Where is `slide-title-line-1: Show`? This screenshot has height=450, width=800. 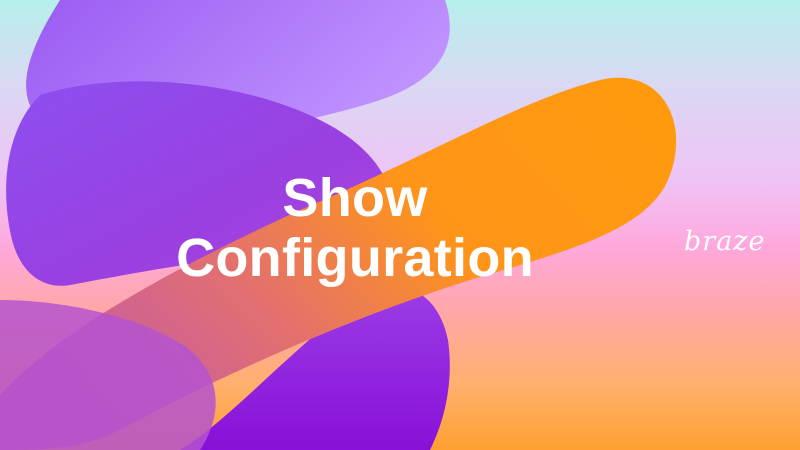 slide-title-line-1: Show is located at coordinates (355, 198).